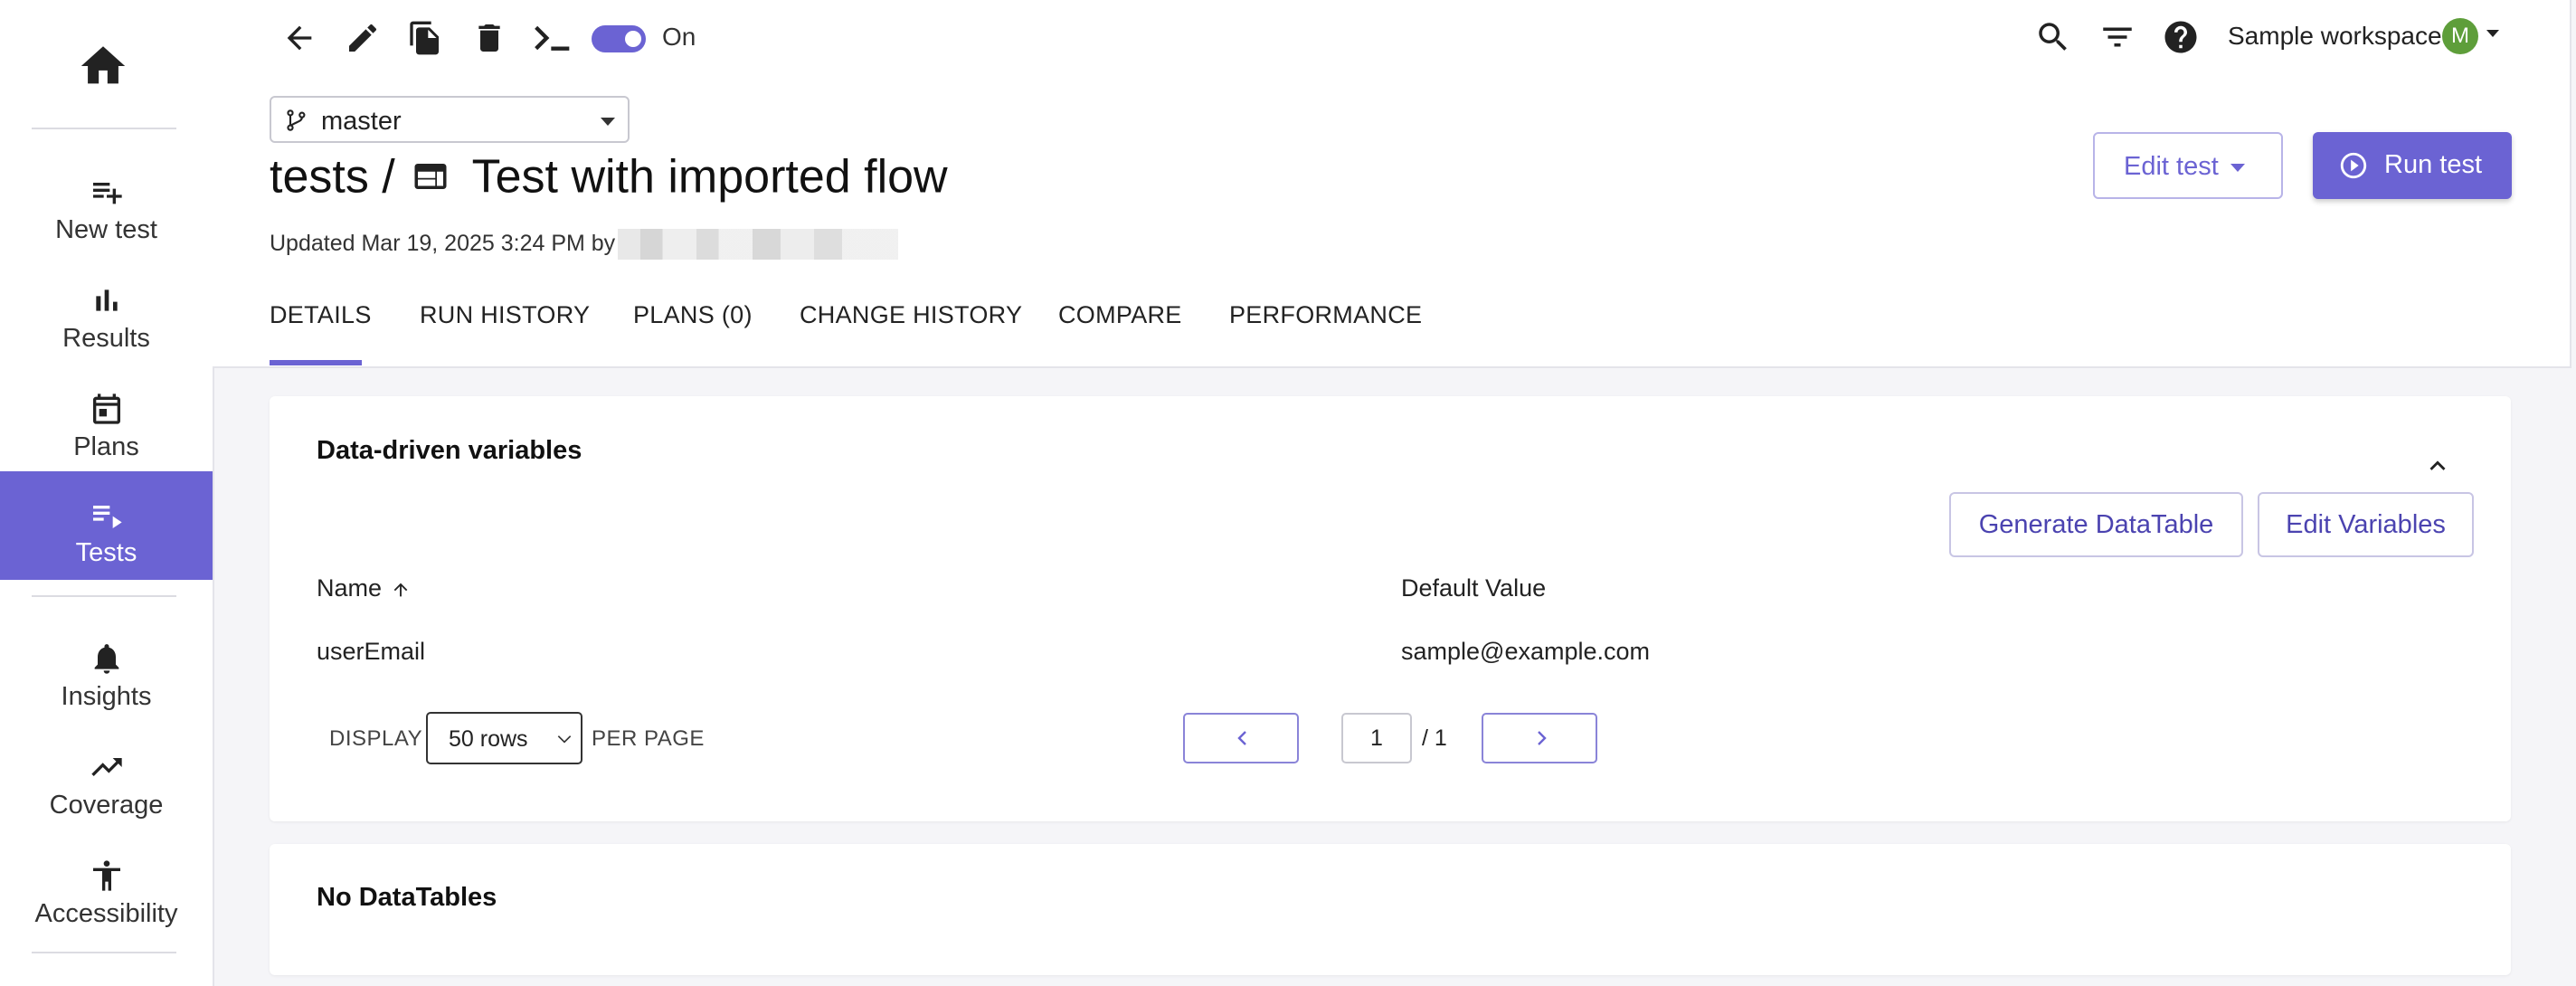  I want to click on page-number-input: 1, so click(1376, 738).